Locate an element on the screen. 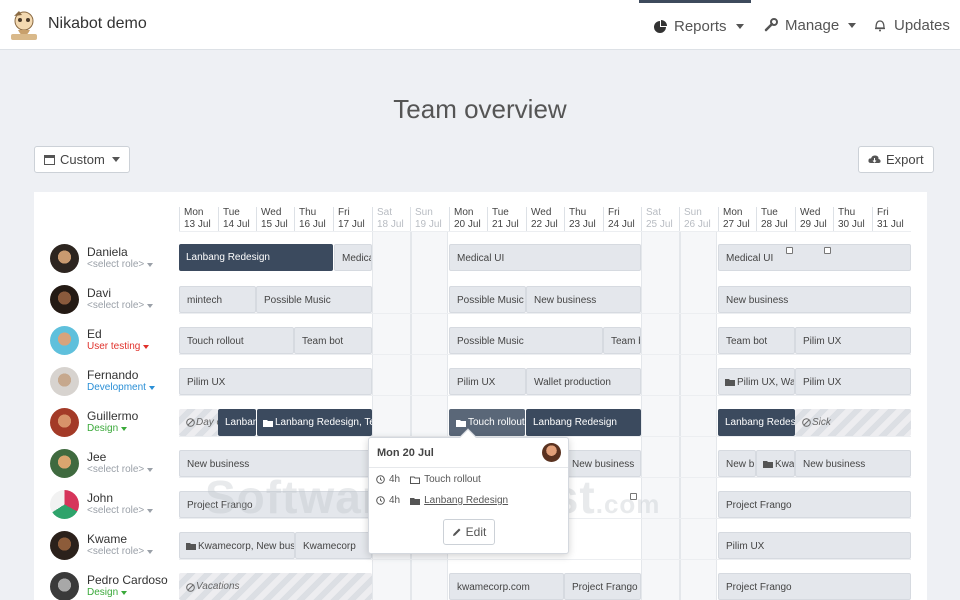 This screenshot has height=600, width=960. clock-icon is located at coordinates (380, 500).